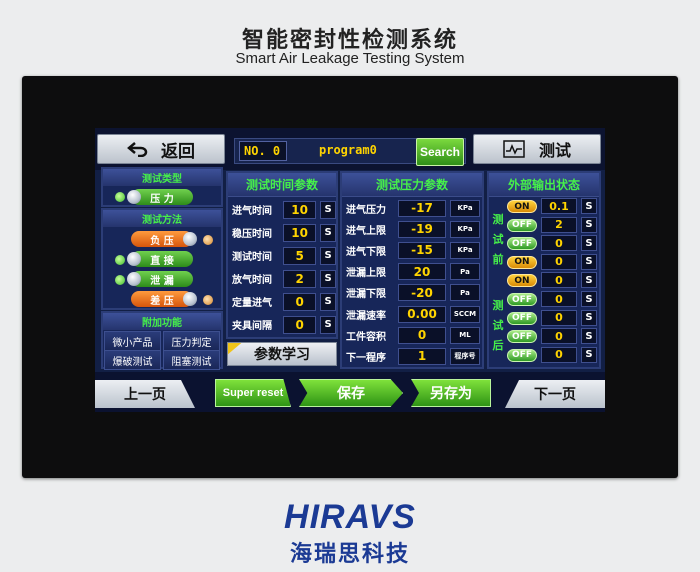  Describe the element at coordinates (465, 293) in the screenshot. I see `pressure-row-unit: Pa` at that location.